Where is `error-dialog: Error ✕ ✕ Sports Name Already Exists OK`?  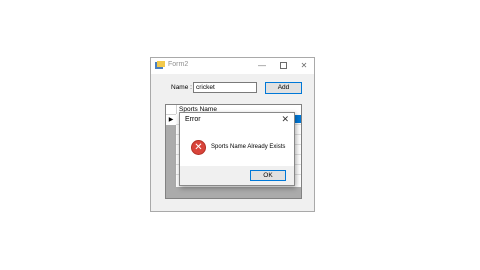 error-dialog: Error ✕ ✕ Sports Name Already Exists OK is located at coordinates (237, 149).